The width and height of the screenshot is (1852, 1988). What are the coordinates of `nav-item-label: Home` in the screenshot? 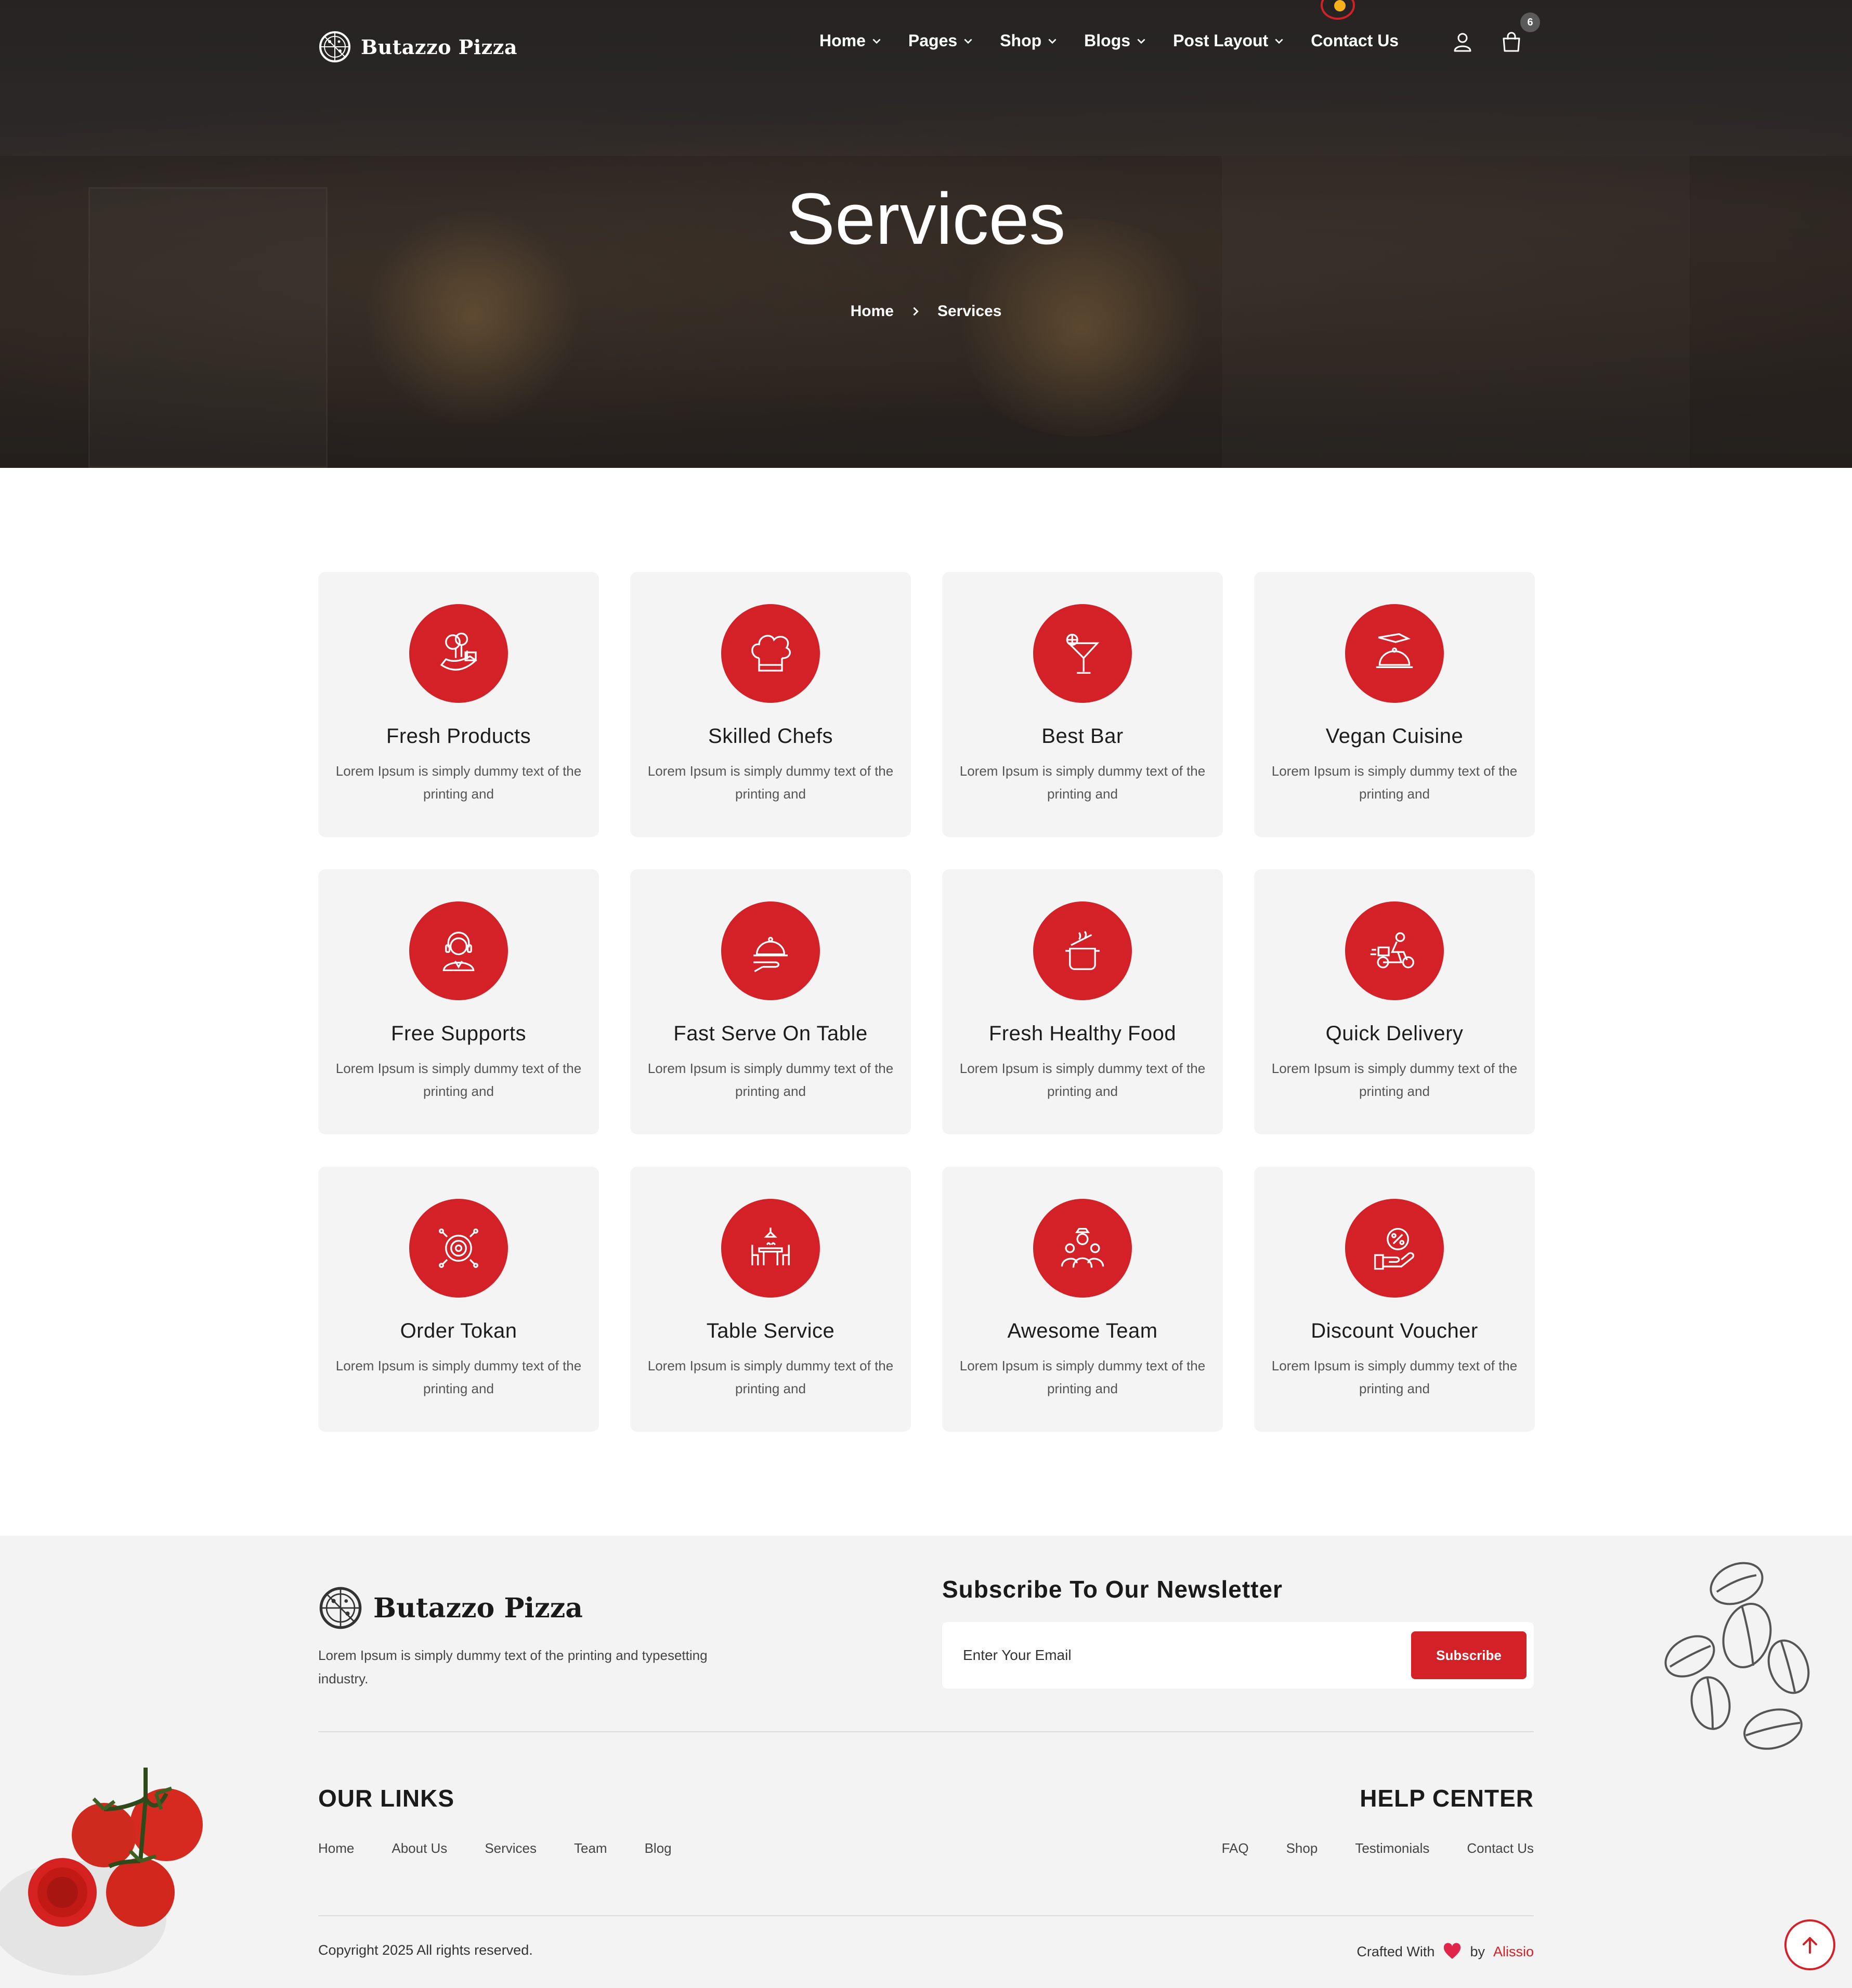 It's located at (842, 40).